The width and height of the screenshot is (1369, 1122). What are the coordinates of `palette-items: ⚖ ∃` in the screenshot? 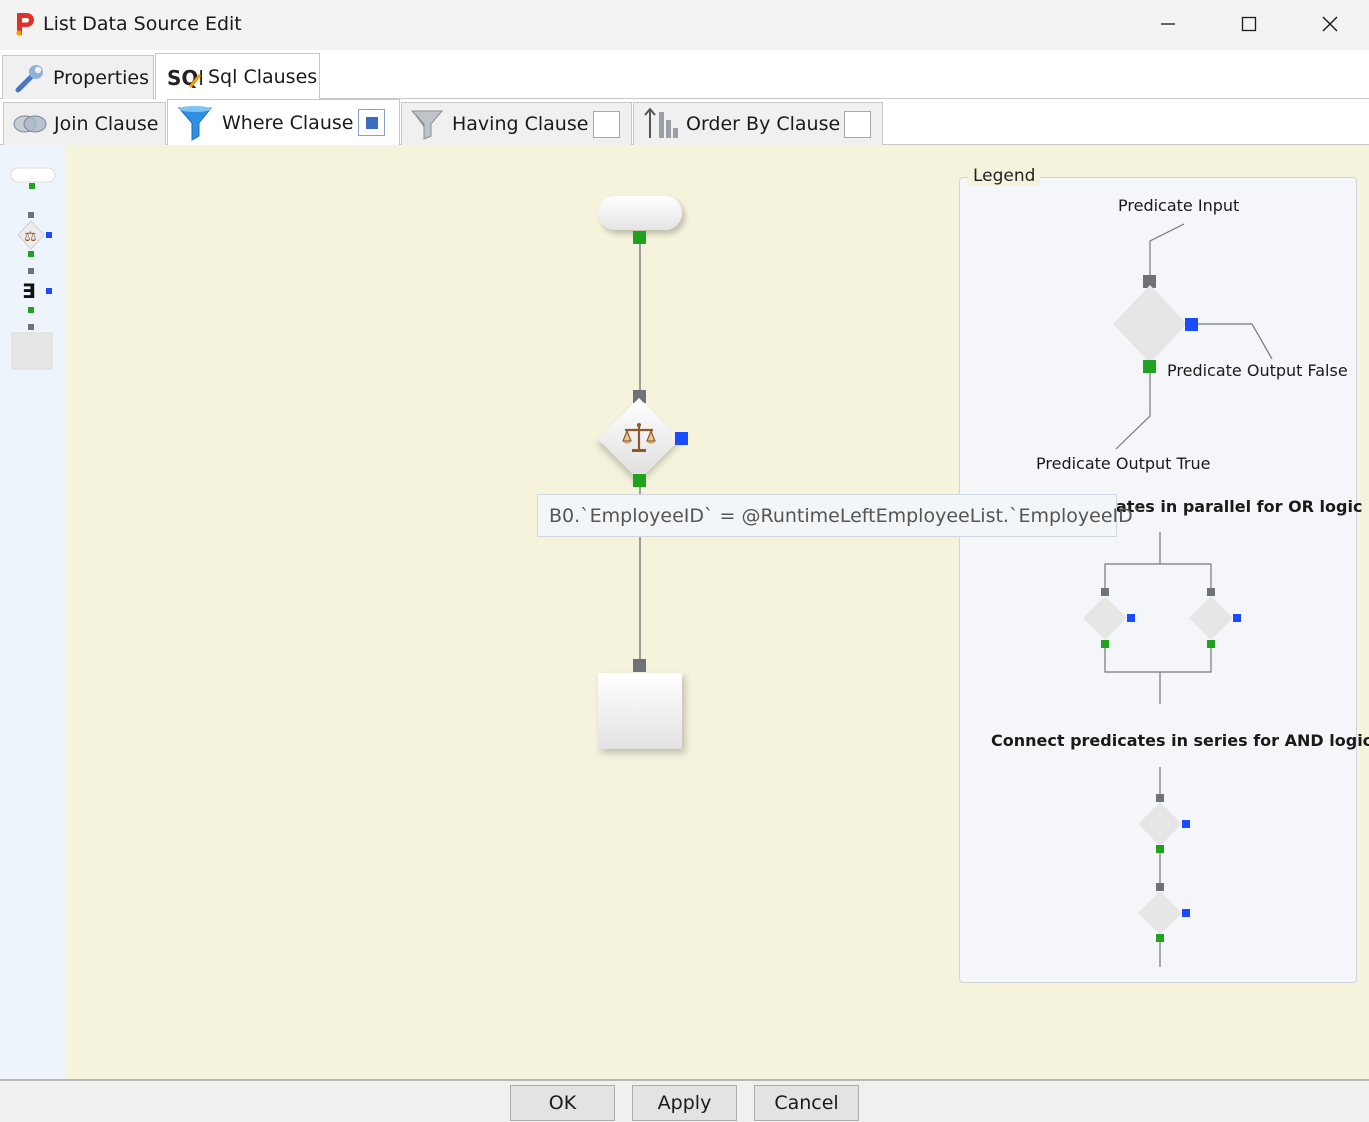 It's located at (33, 268).